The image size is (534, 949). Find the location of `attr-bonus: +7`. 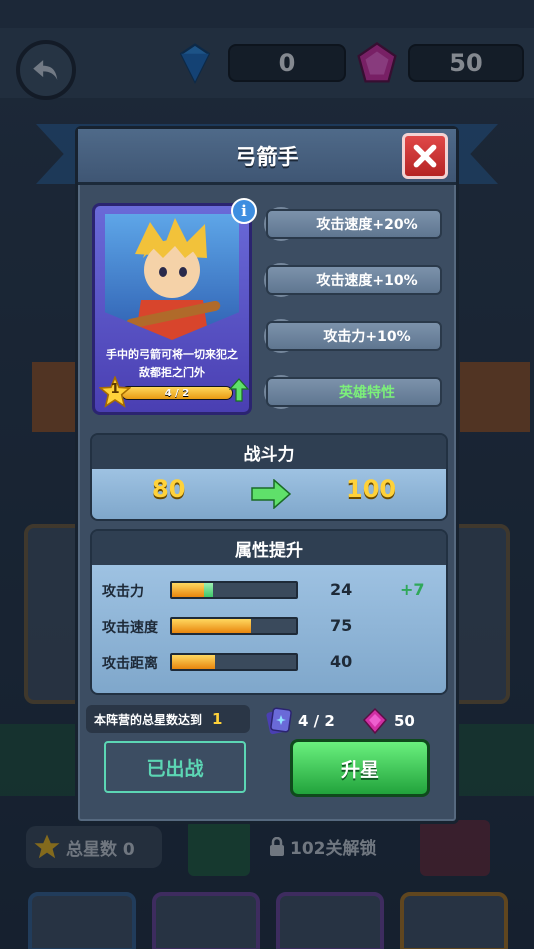

attr-bonus: +7 is located at coordinates (412, 589).